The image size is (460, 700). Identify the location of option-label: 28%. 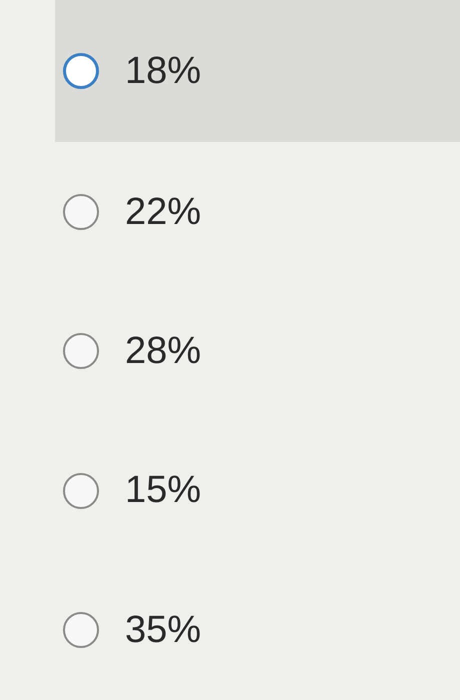
(163, 351).